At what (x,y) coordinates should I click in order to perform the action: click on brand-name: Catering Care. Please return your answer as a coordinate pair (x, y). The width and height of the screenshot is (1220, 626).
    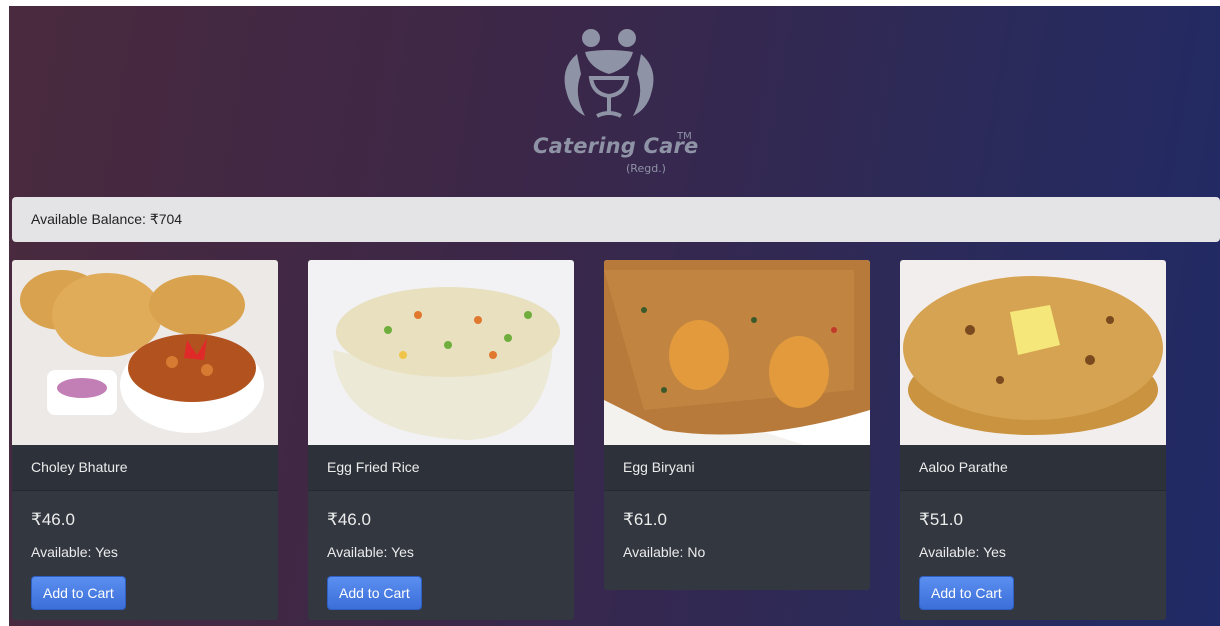
    Looking at the image, I should click on (616, 146).